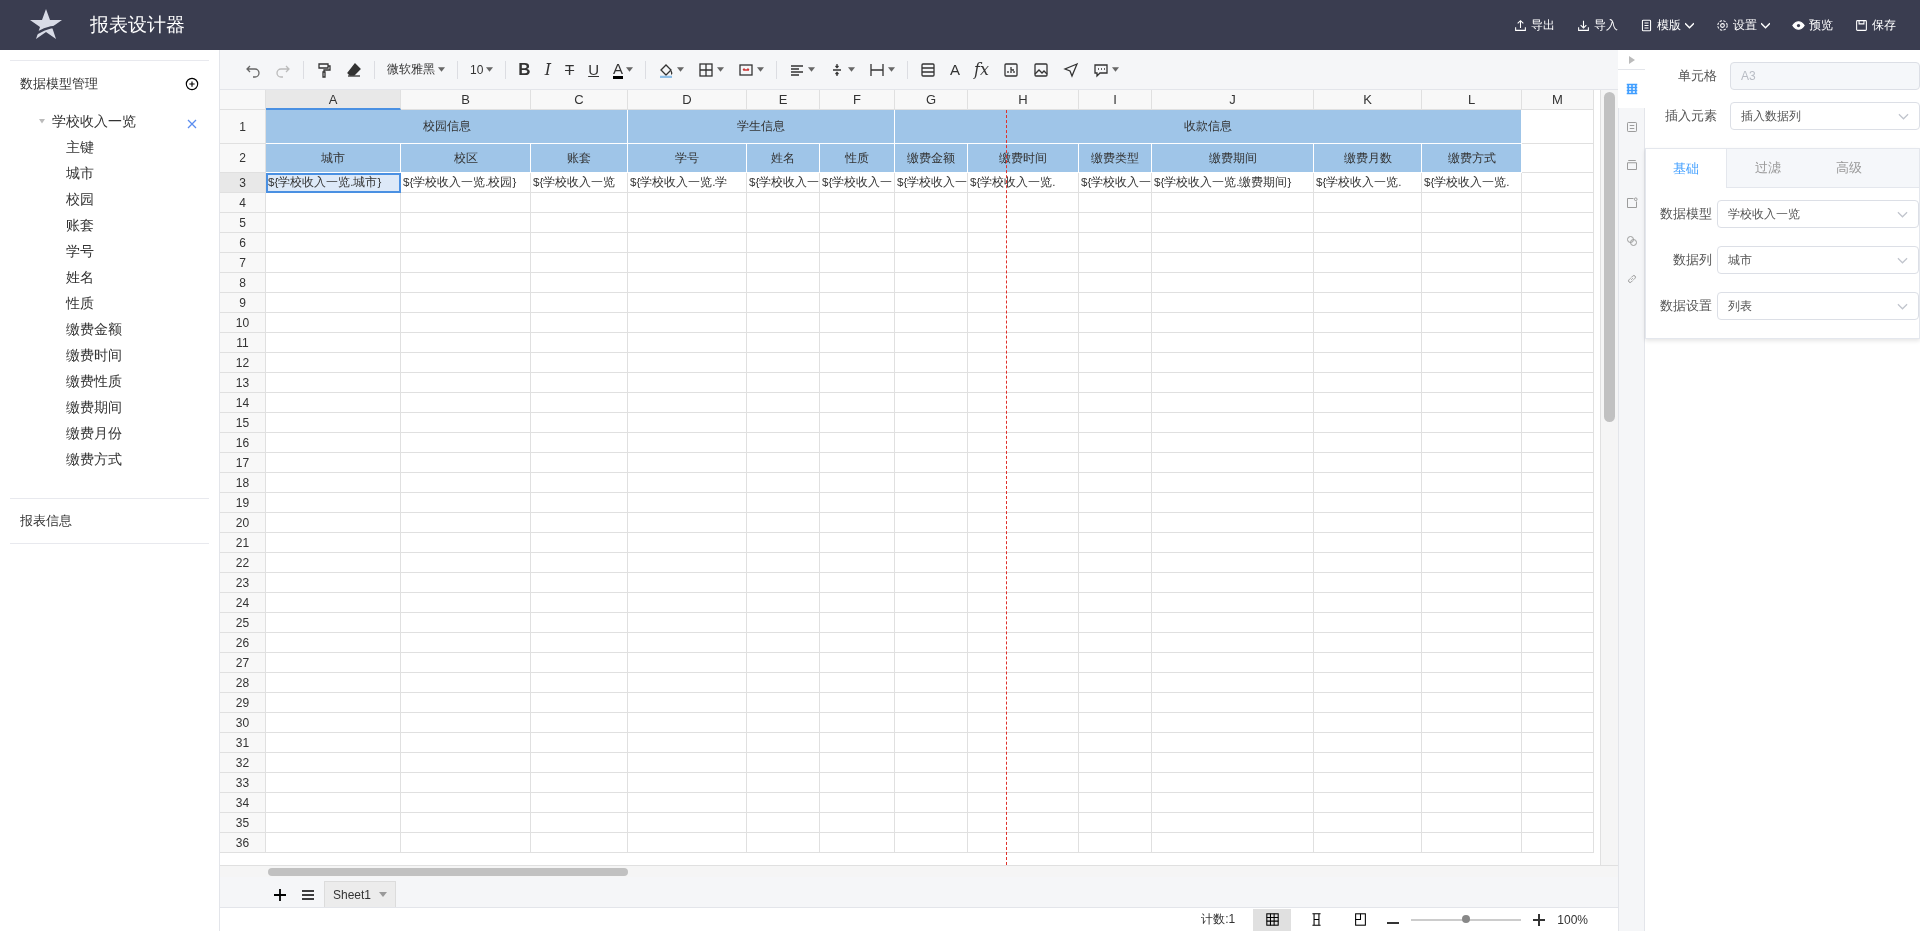 The image size is (1920, 931). I want to click on view-mode-button, so click(1272, 919).